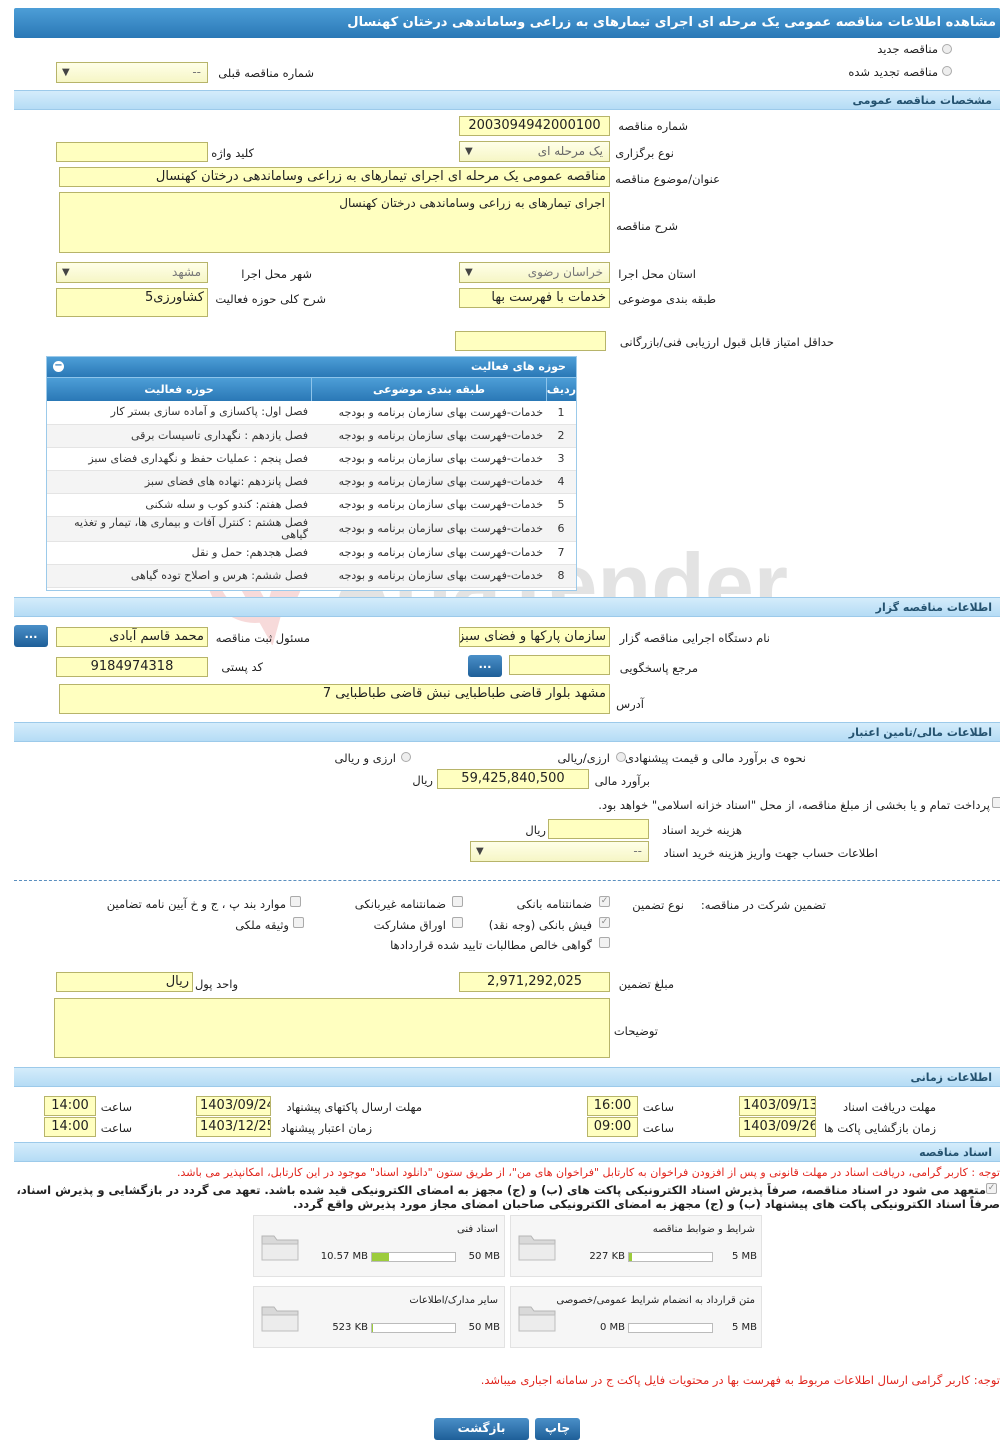 Image resolution: width=1000 pixels, height=1448 pixels. Describe the element at coordinates (379, 1246) in the screenshot. I see `document-file-card: اسناد فنی 10.57 MB 50 MB` at that location.